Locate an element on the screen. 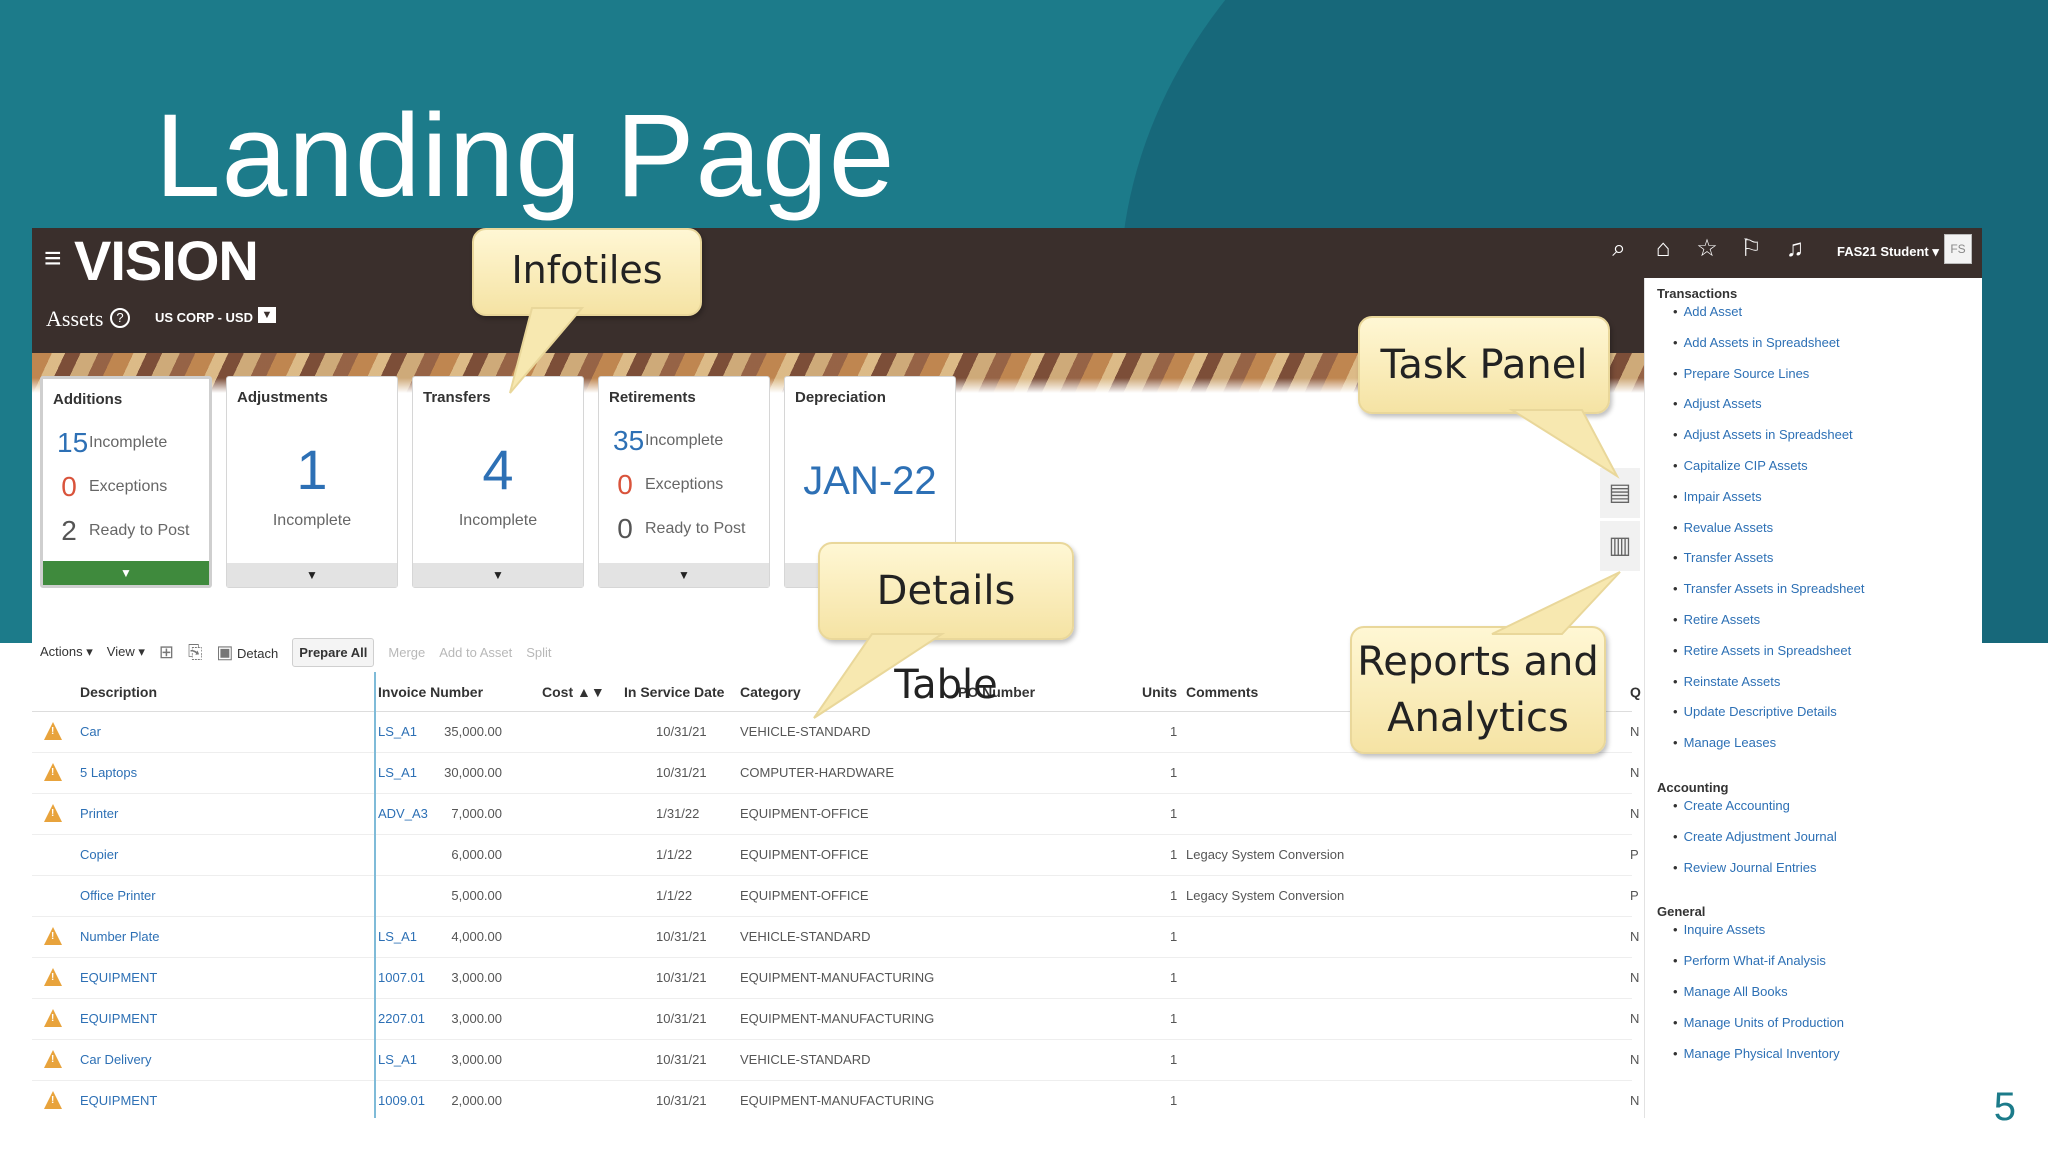  export-icon: ⎘ is located at coordinates (195, 652).